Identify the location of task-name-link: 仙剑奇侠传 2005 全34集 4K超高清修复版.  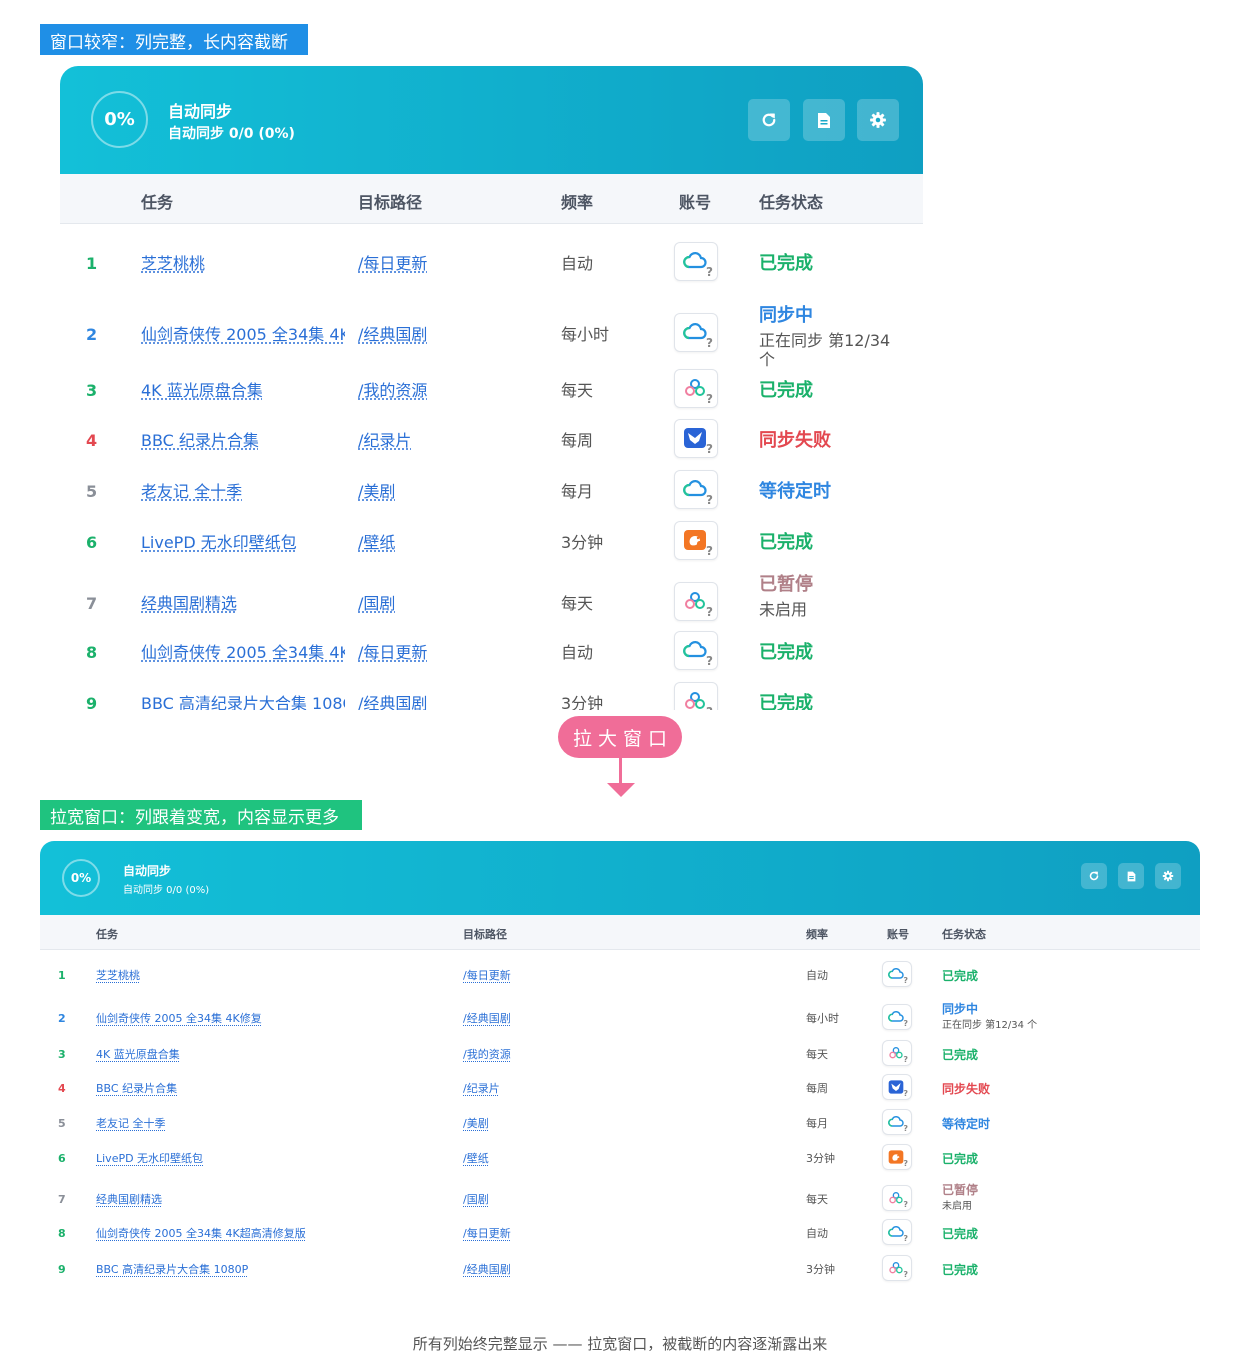
(276, 1234).